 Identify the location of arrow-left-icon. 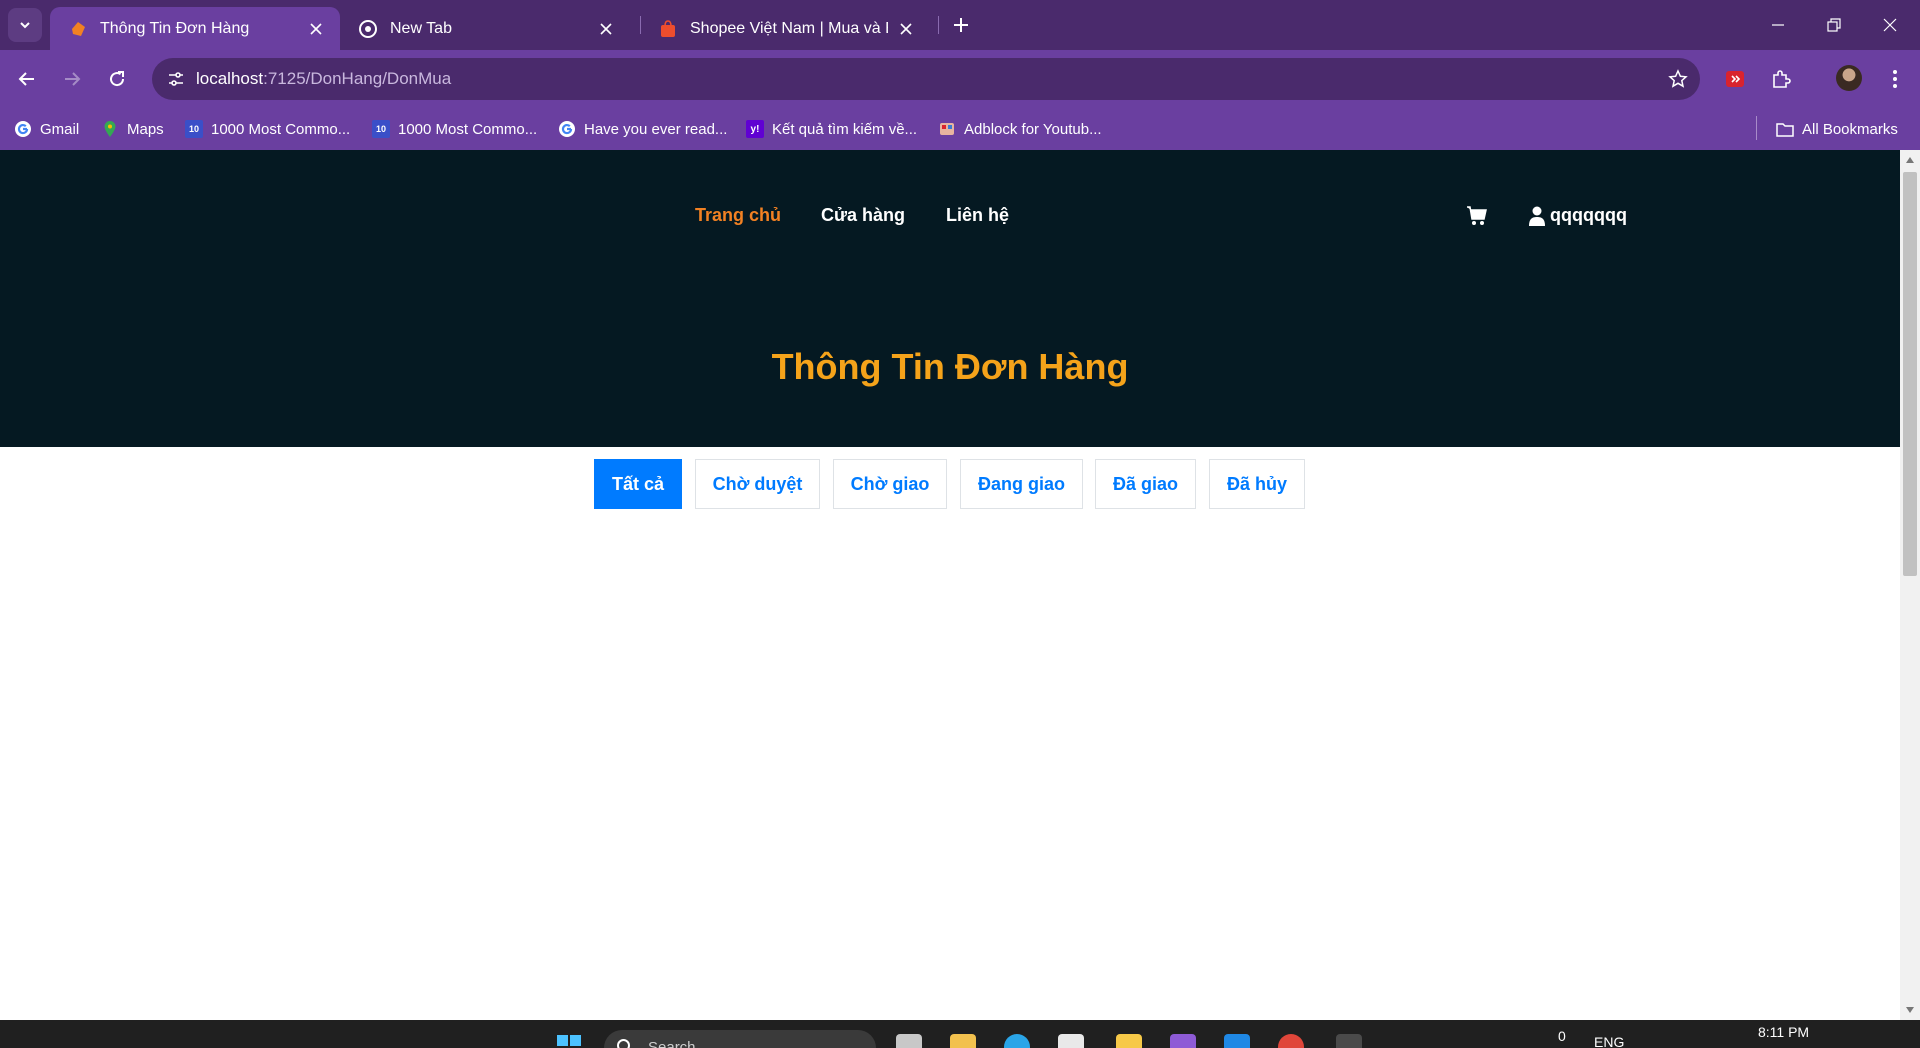
(26, 79).